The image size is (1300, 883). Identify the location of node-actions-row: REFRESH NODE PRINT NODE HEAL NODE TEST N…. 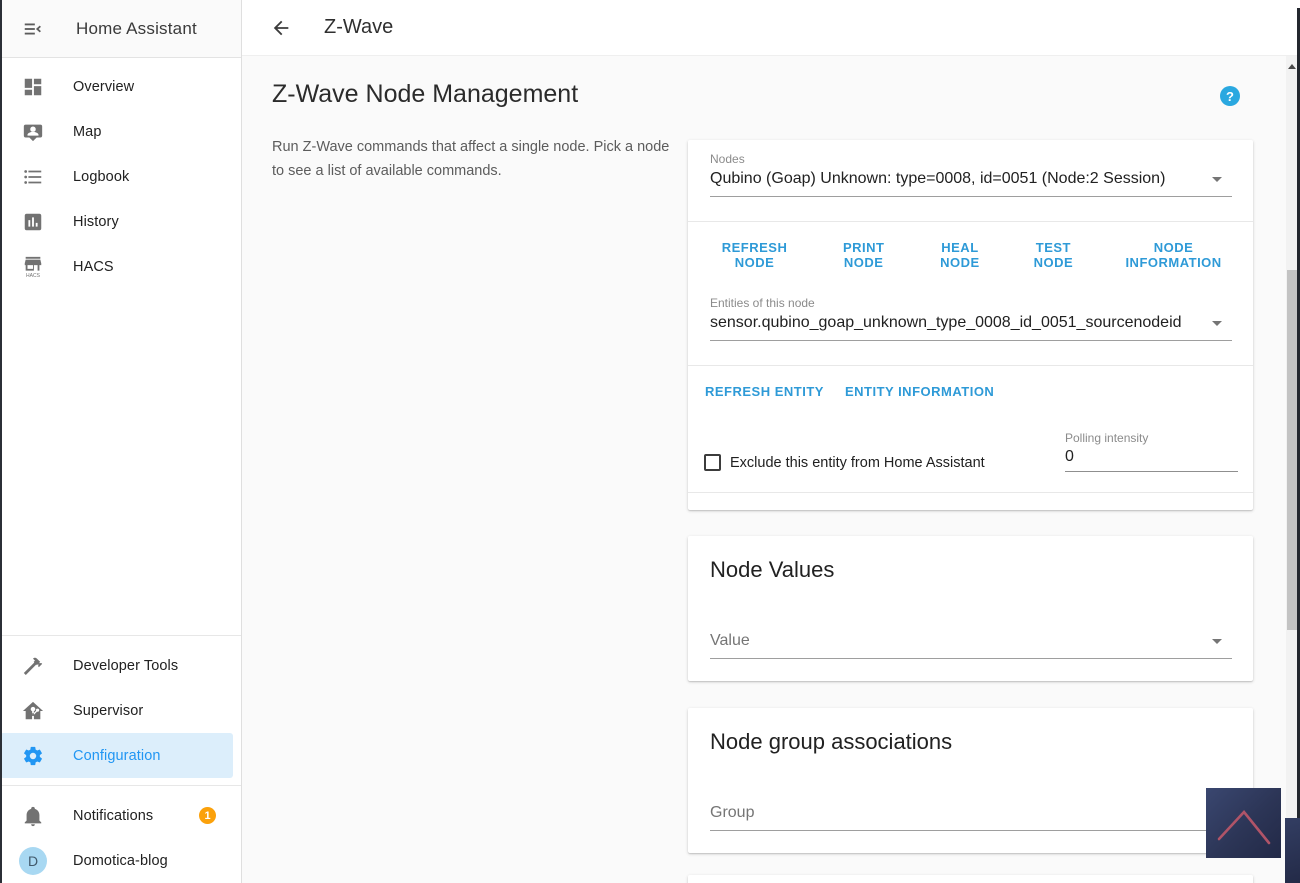
(970, 254).